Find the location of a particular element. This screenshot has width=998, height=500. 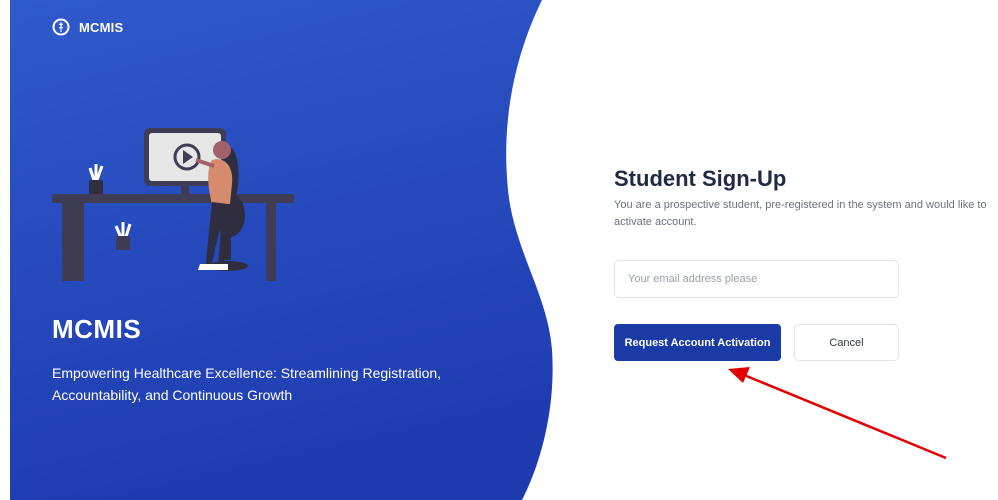

person-watching-video-illustration is located at coordinates (173, 204).